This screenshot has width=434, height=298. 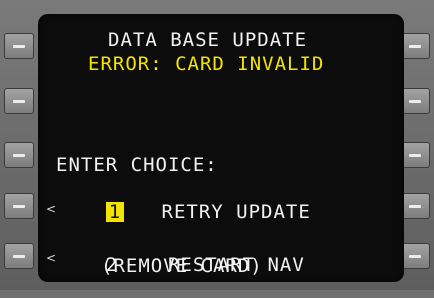 What do you see at coordinates (182, 266) in the screenshot?
I see `option-2-sublabel: (REMOVE CARD)` at bounding box center [182, 266].